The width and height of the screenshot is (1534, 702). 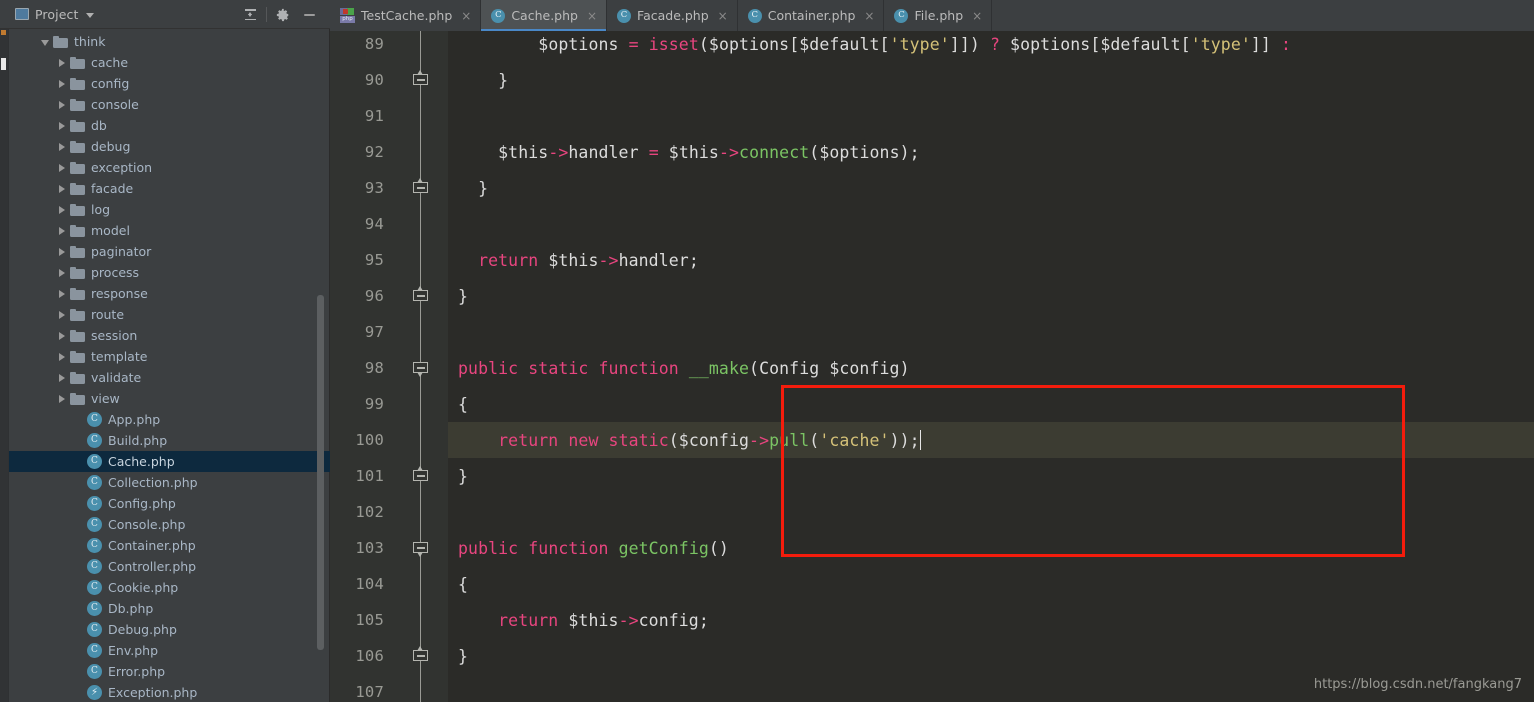 What do you see at coordinates (169, 167) in the screenshot?
I see `tree-item-exception: exception` at bounding box center [169, 167].